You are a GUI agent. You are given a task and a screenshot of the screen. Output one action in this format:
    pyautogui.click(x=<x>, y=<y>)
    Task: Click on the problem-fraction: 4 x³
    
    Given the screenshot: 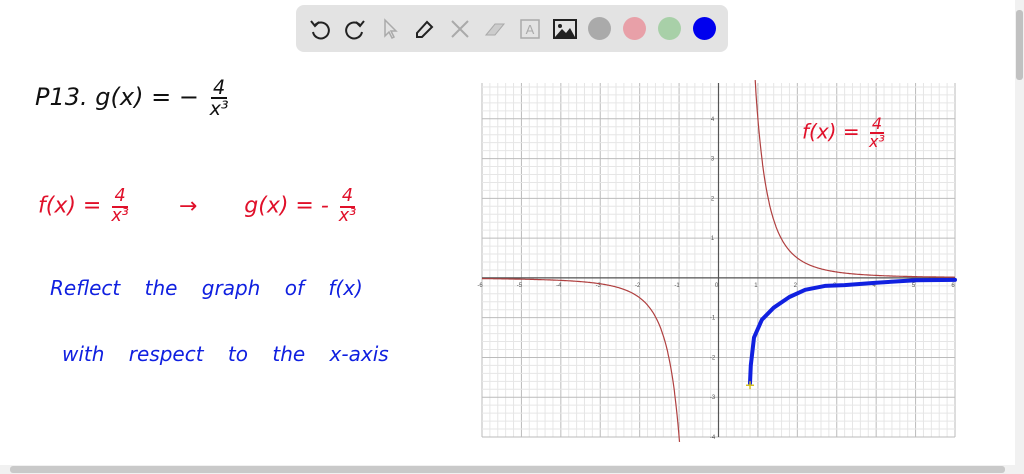 What is the action you would take?
    pyautogui.click(x=219, y=98)
    